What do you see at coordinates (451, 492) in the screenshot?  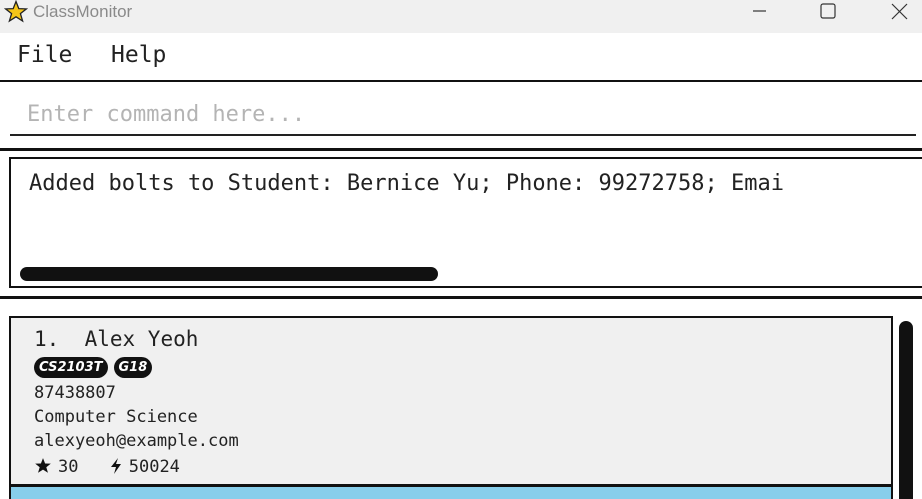 I see `selected-student-card` at bounding box center [451, 492].